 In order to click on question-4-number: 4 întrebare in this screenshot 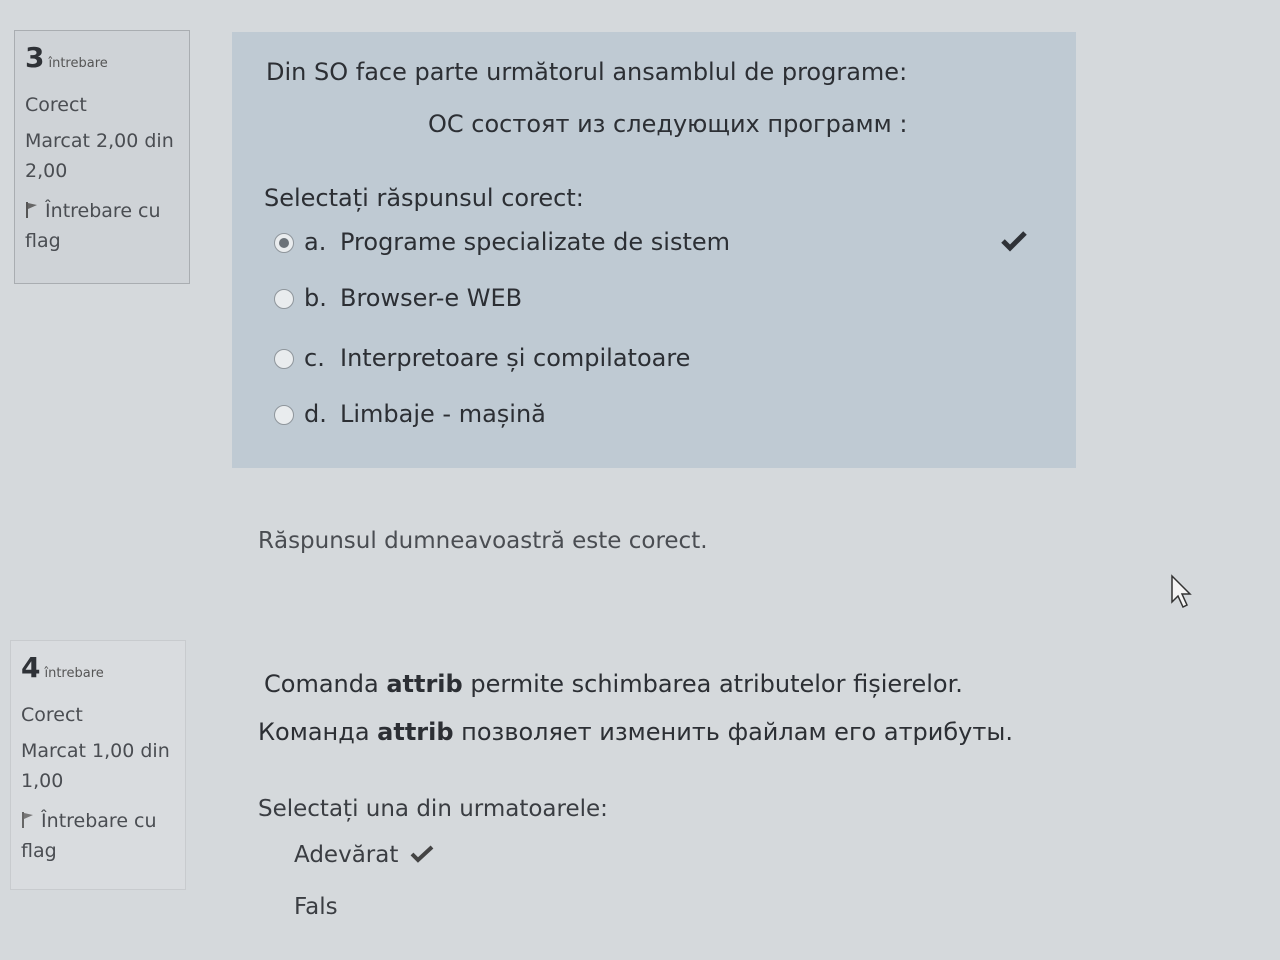, I will do `click(62, 667)`.